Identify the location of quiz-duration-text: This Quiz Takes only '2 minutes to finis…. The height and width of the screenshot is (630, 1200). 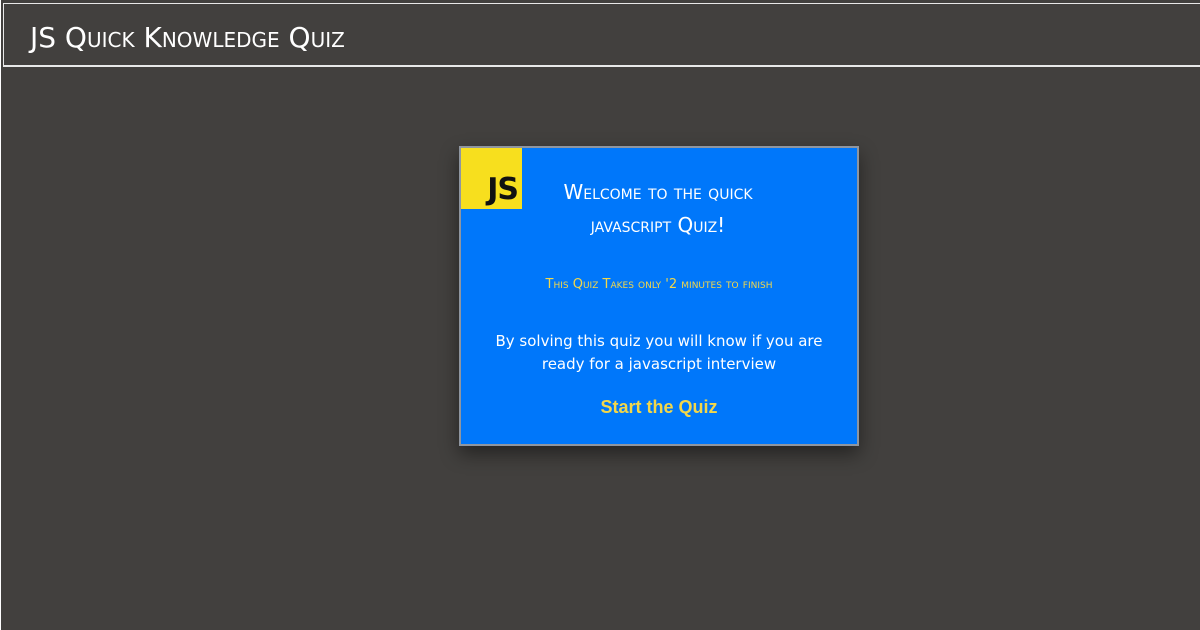
(659, 284).